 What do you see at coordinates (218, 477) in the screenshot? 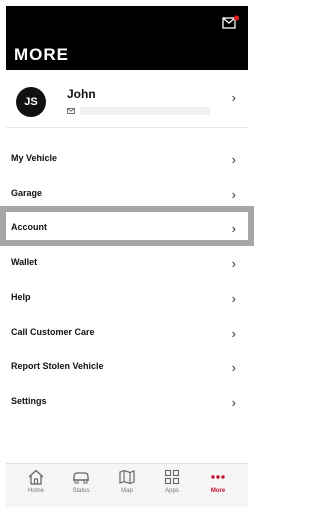
I see `more-dots-icon` at bounding box center [218, 477].